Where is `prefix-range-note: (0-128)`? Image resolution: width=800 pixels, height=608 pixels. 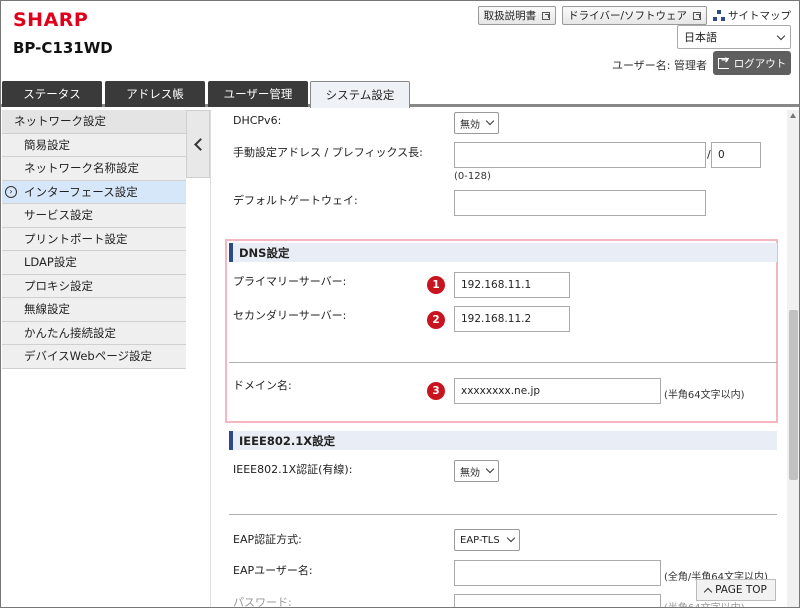 prefix-range-note: (0-128) is located at coordinates (472, 176).